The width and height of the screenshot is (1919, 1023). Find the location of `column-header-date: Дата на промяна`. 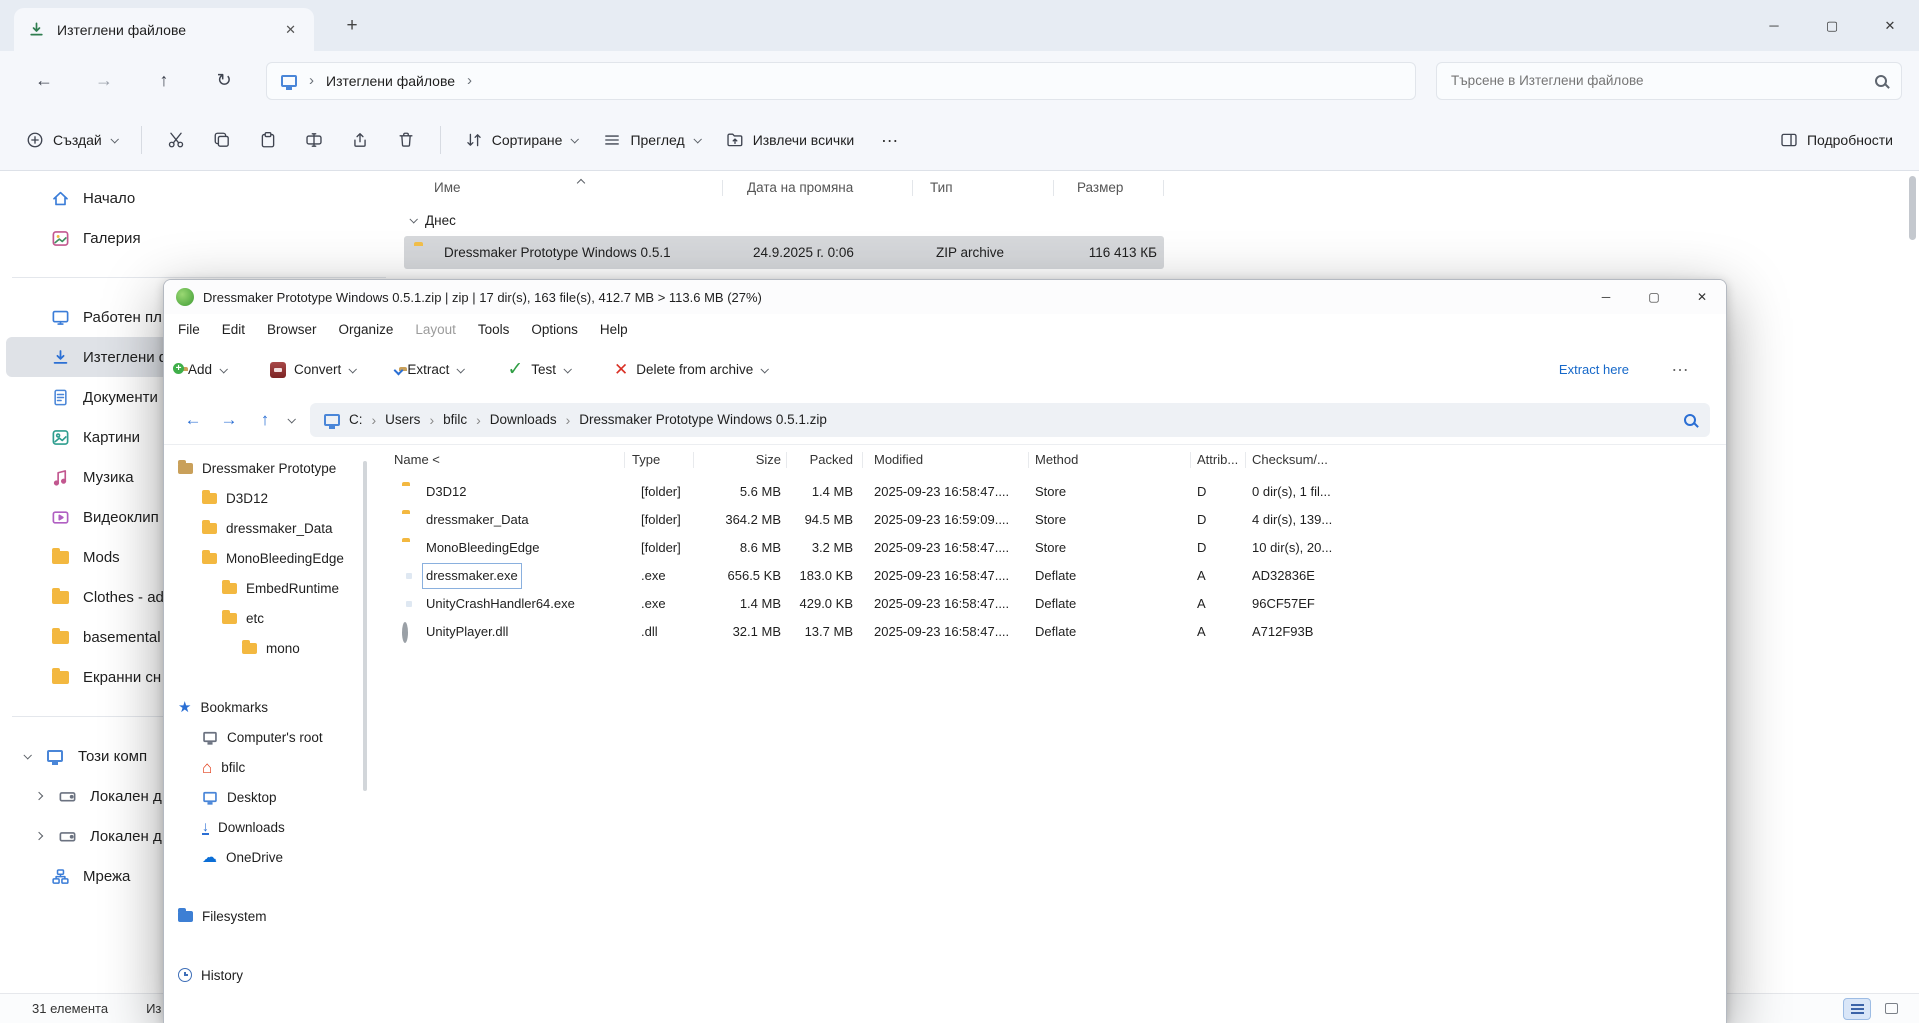

column-header-date: Дата на промяна is located at coordinates (800, 187).